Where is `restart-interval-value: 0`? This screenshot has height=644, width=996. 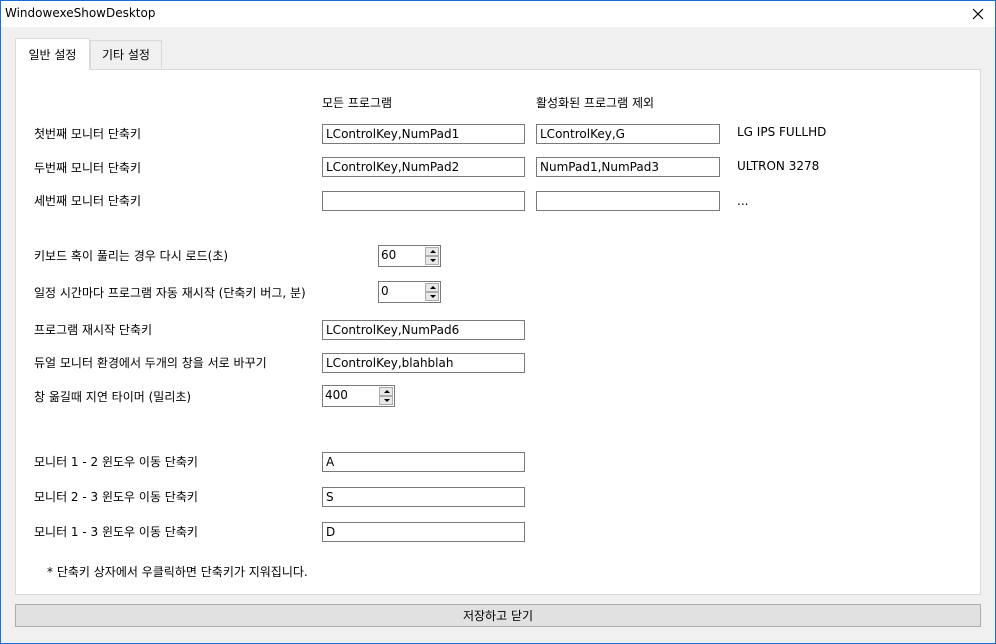 restart-interval-value: 0 is located at coordinates (385, 291).